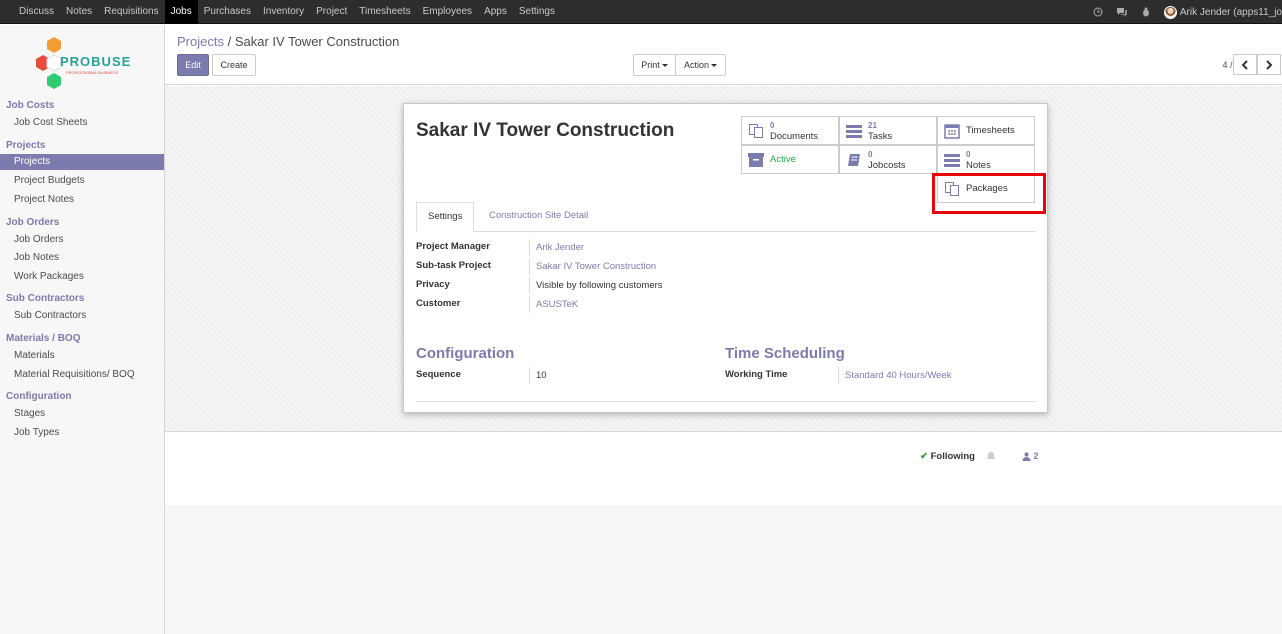 Image resolution: width=1282 pixels, height=634 pixels. What do you see at coordinates (82, 162) in the screenshot?
I see `sidebar-item-projects: Projects` at bounding box center [82, 162].